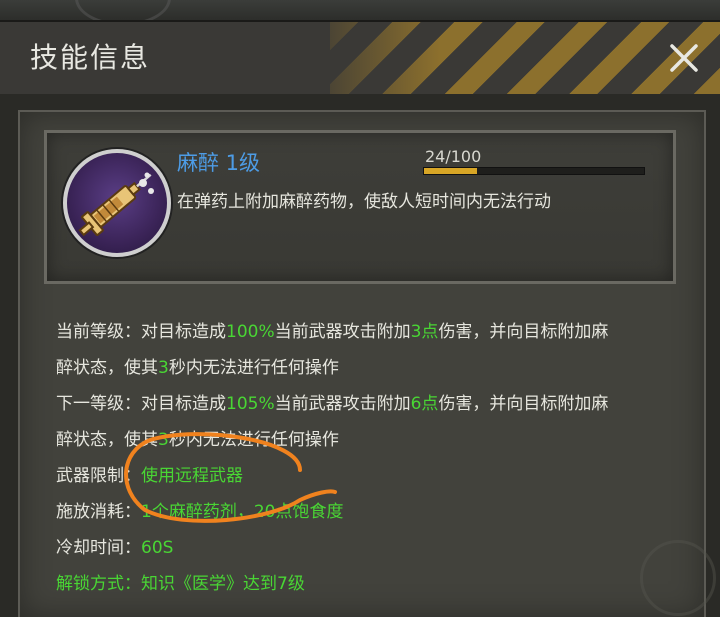 The image size is (720, 617). What do you see at coordinates (141, 332) in the screenshot?
I see `text: 当前等级：对目标造成` at bounding box center [141, 332].